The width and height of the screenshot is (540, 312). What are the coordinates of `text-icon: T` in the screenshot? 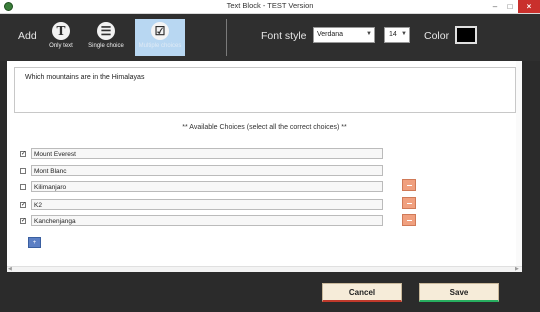 It's located at (61, 31).